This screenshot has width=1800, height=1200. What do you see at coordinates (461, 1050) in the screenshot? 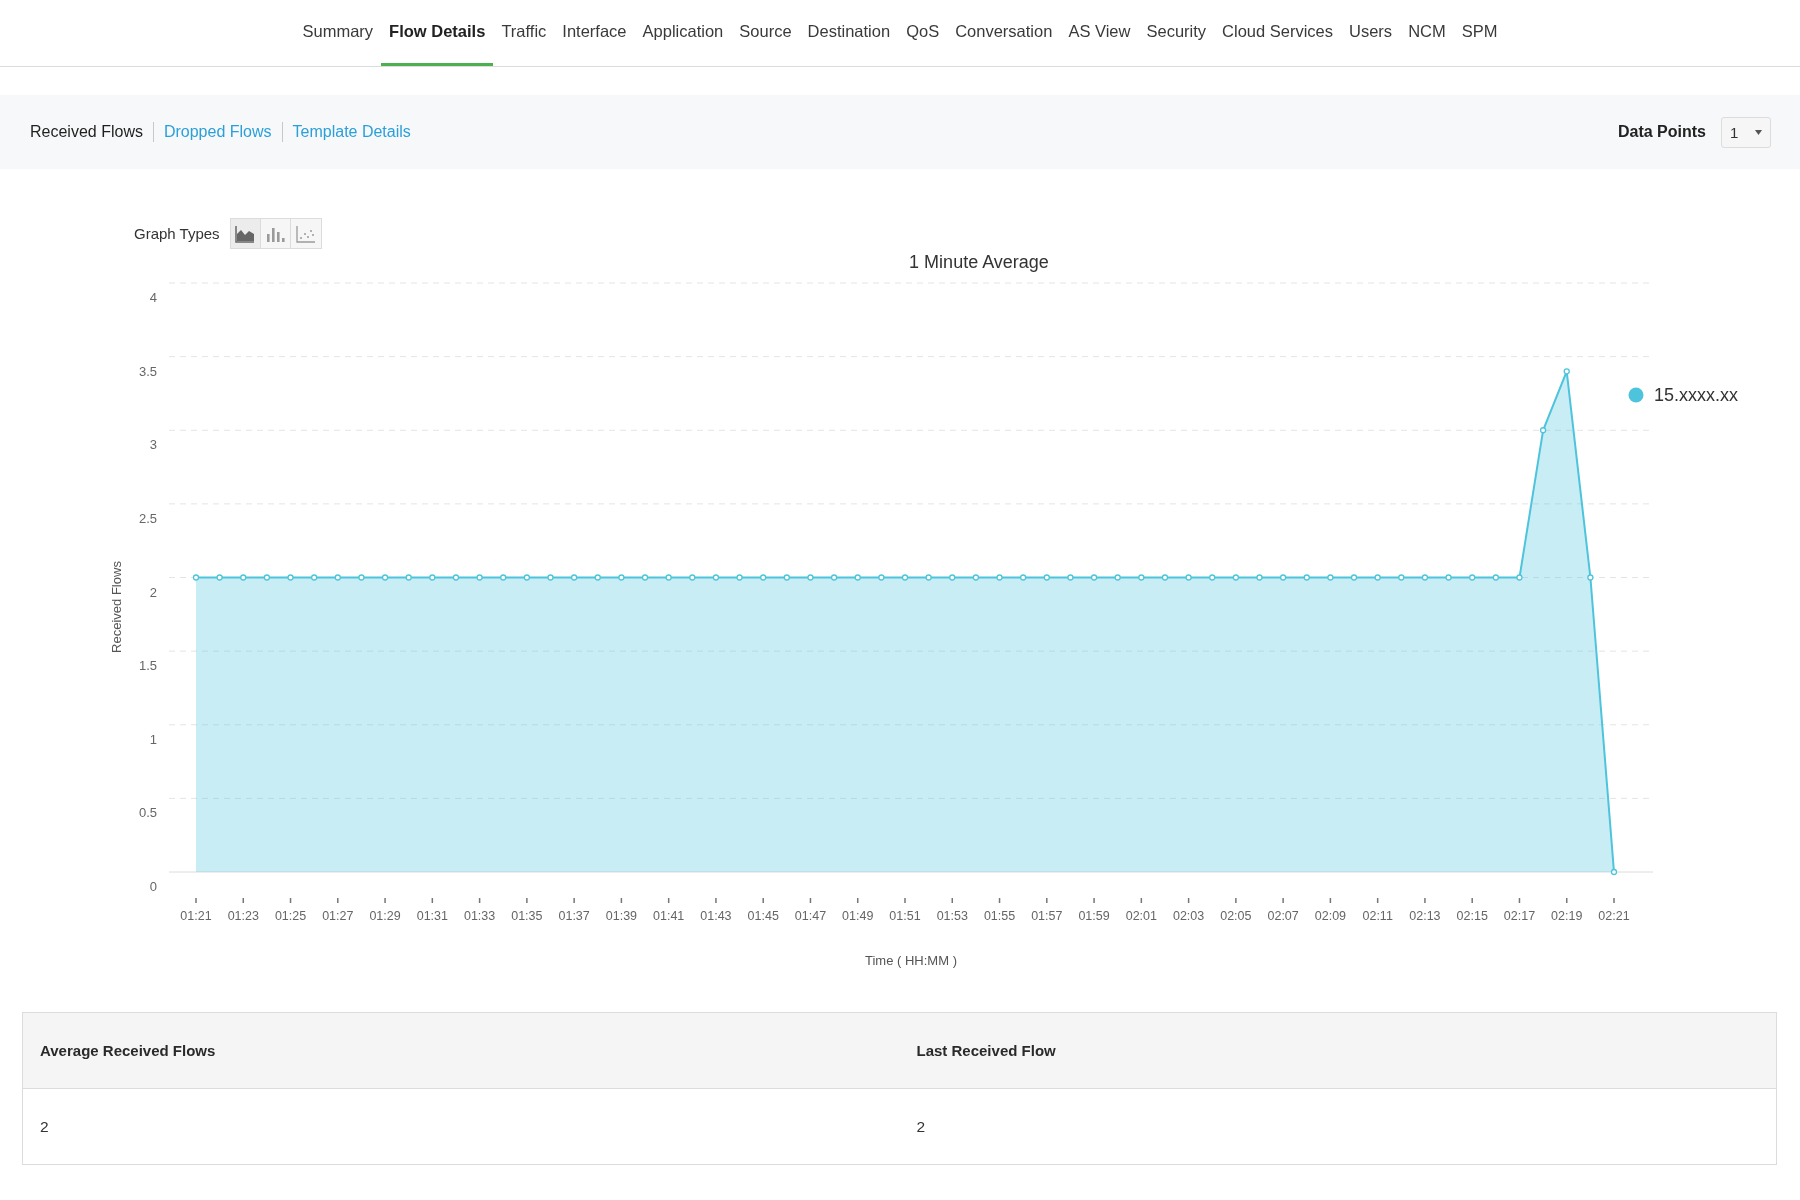
I see `column-header: Average Received Flows` at bounding box center [461, 1050].